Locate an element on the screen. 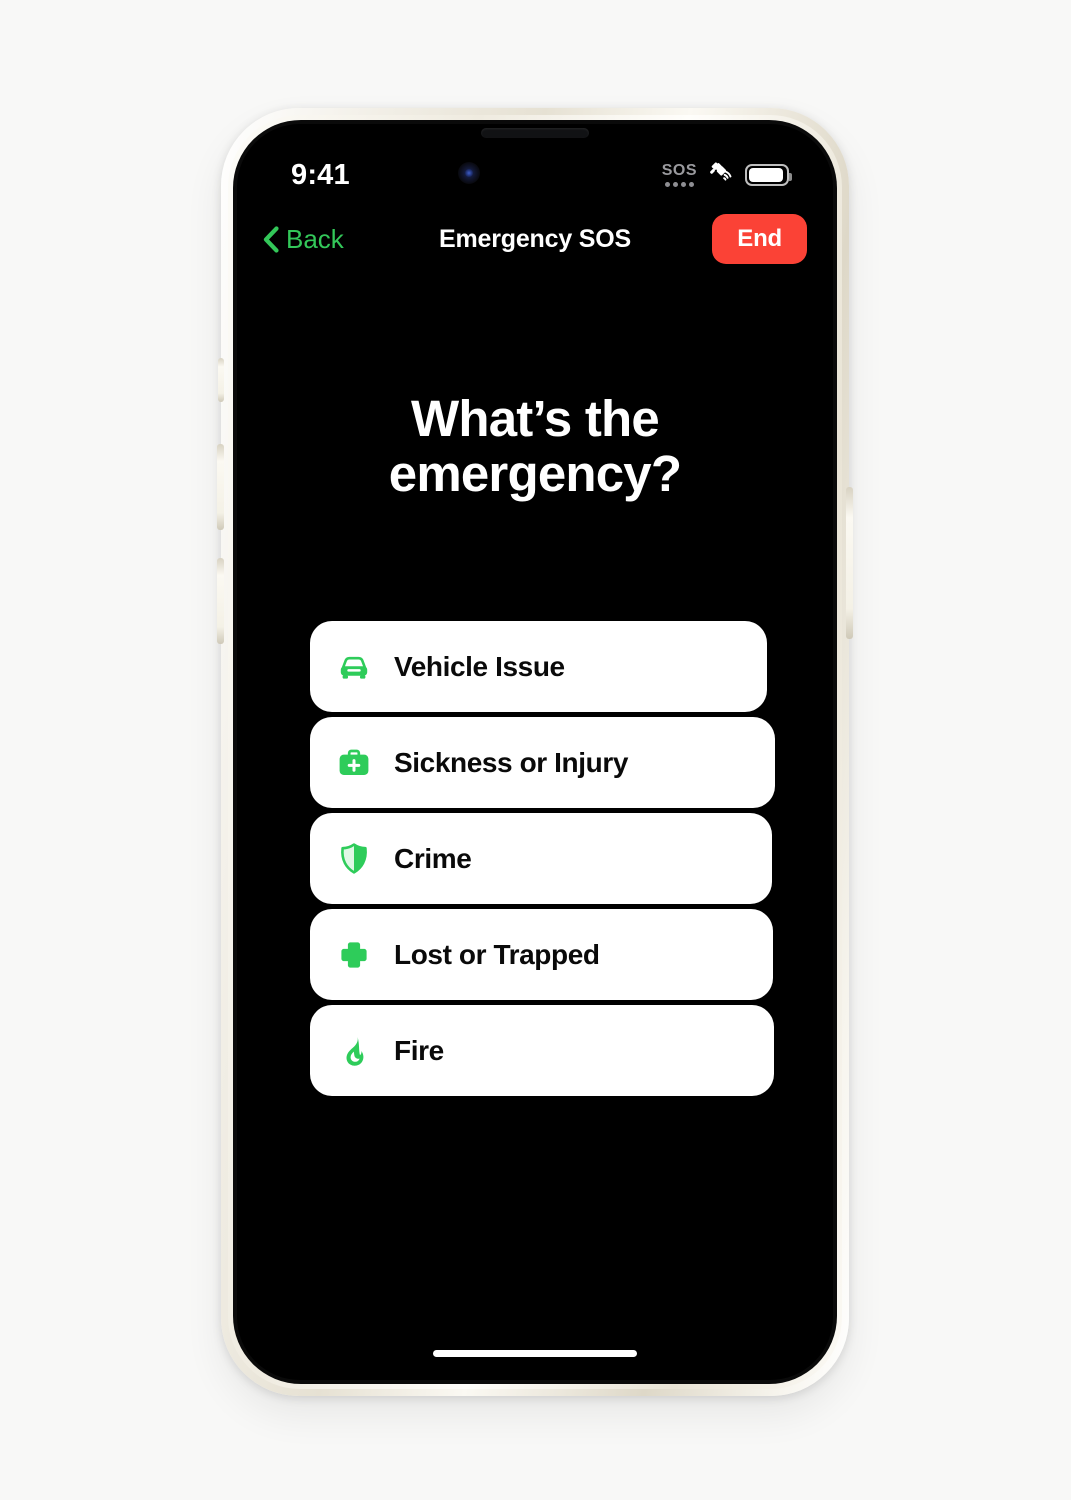 The image size is (1071, 1500). option-vehicle-issue: Vehicle Issue is located at coordinates (538, 666).